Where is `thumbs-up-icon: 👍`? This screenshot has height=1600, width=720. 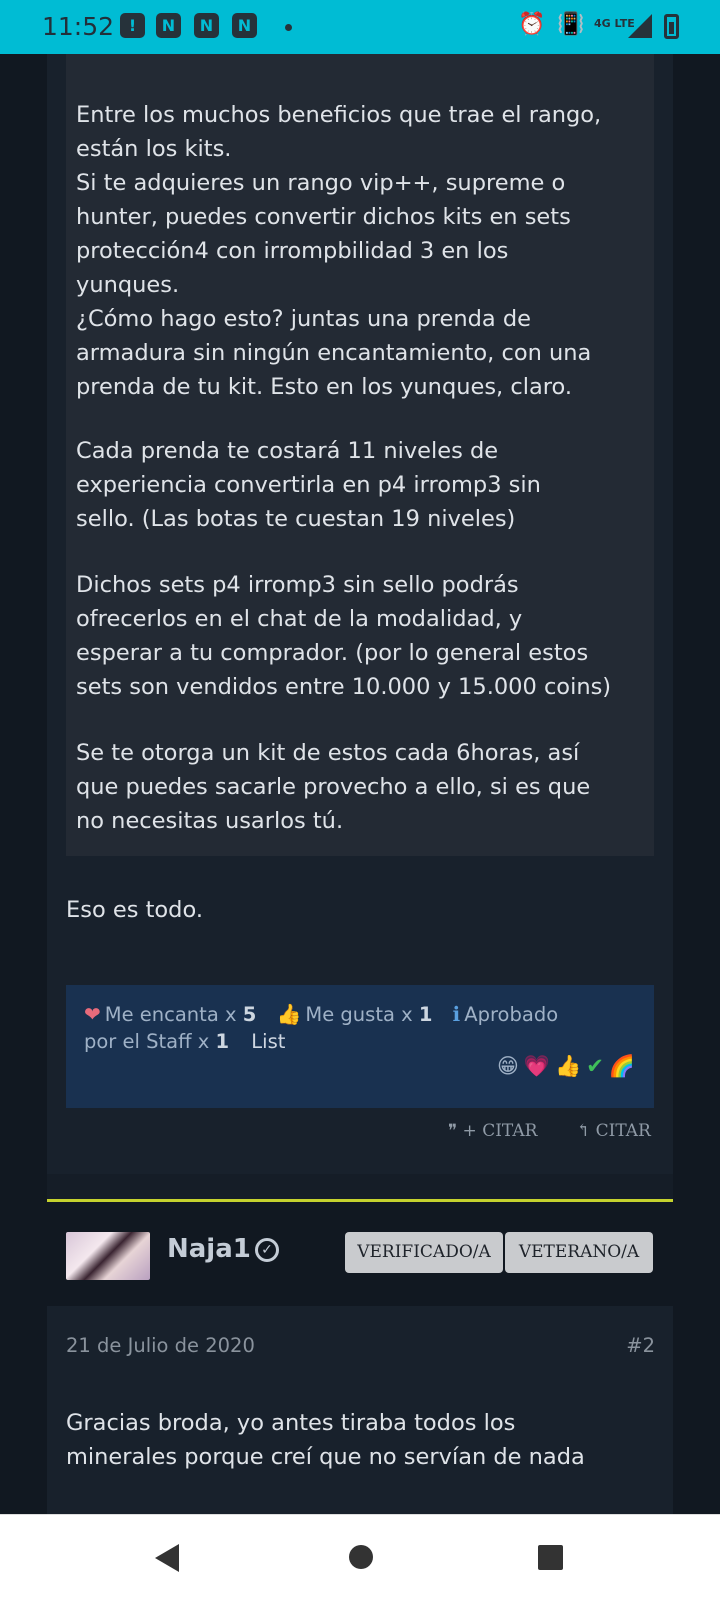 thumbs-up-icon: 👍 is located at coordinates (289, 1014).